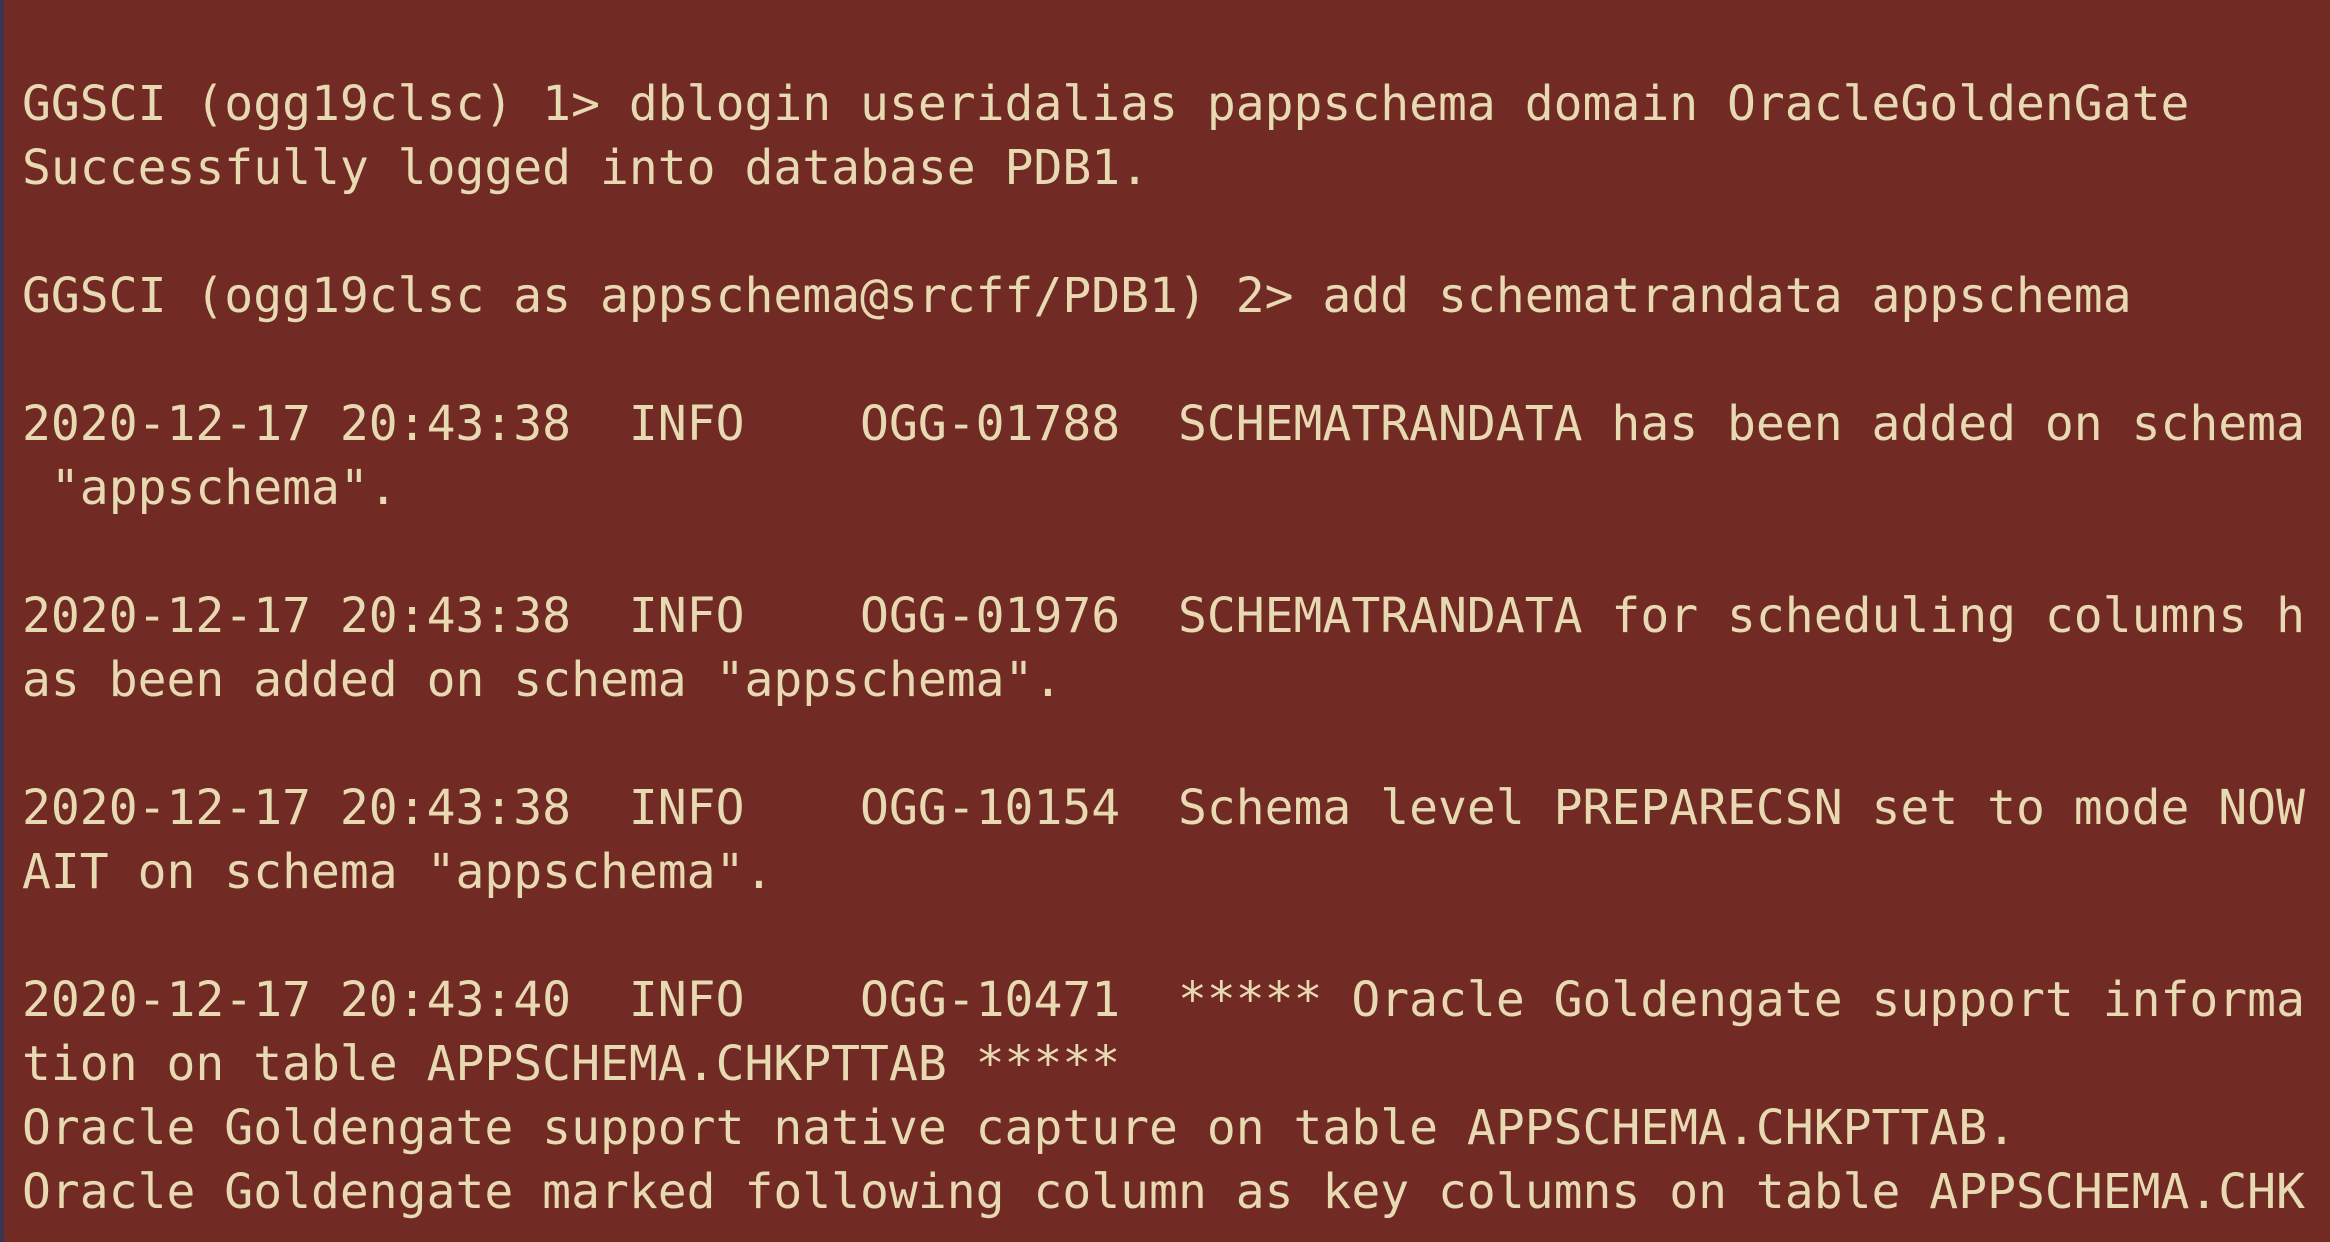 The width and height of the screenshot is (2330, 1242). I want to click on terminal-line: AIT on schema "appschema"., so click(398, 872).